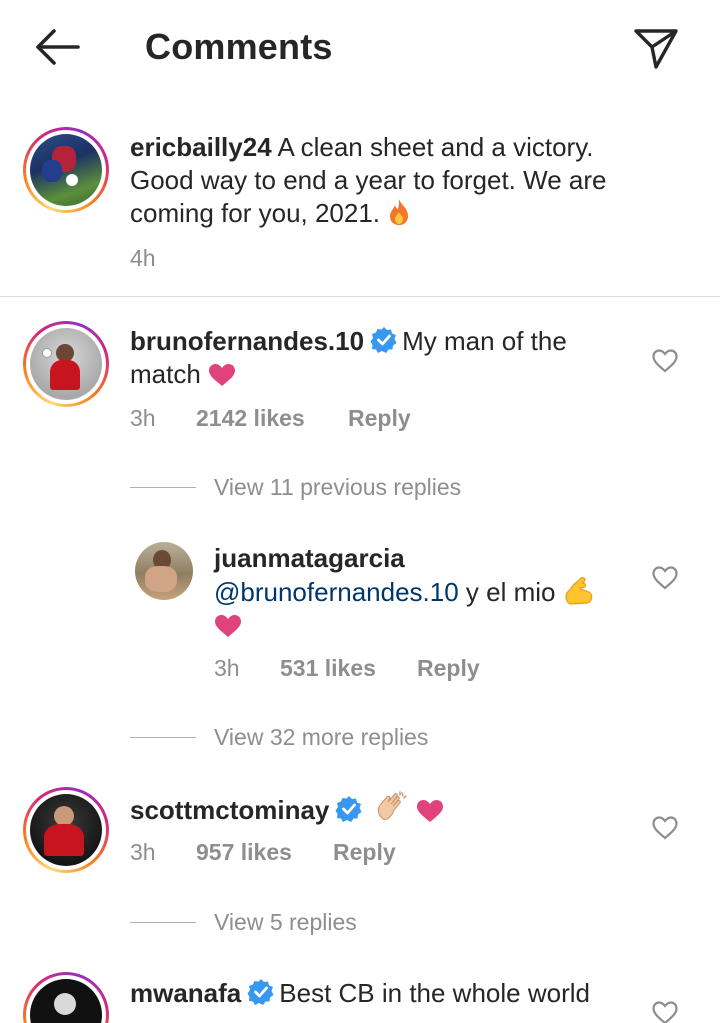 Image resolution: width=720 pixels, height=1023 pixels. What do you see at coordinates (201, 147) in the screenshot?
I see `caption-username: ericbailly24` at bounding box center [201, 147].